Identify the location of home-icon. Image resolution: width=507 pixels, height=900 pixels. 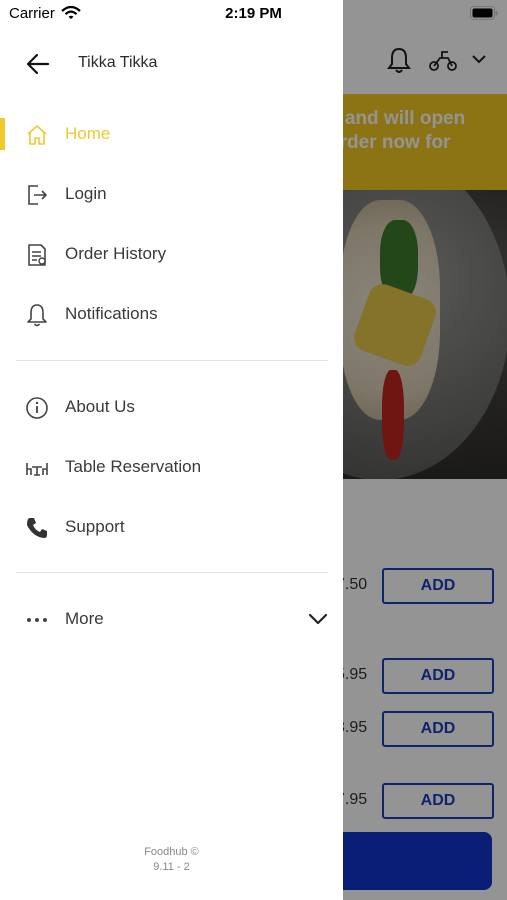
(37, 135).